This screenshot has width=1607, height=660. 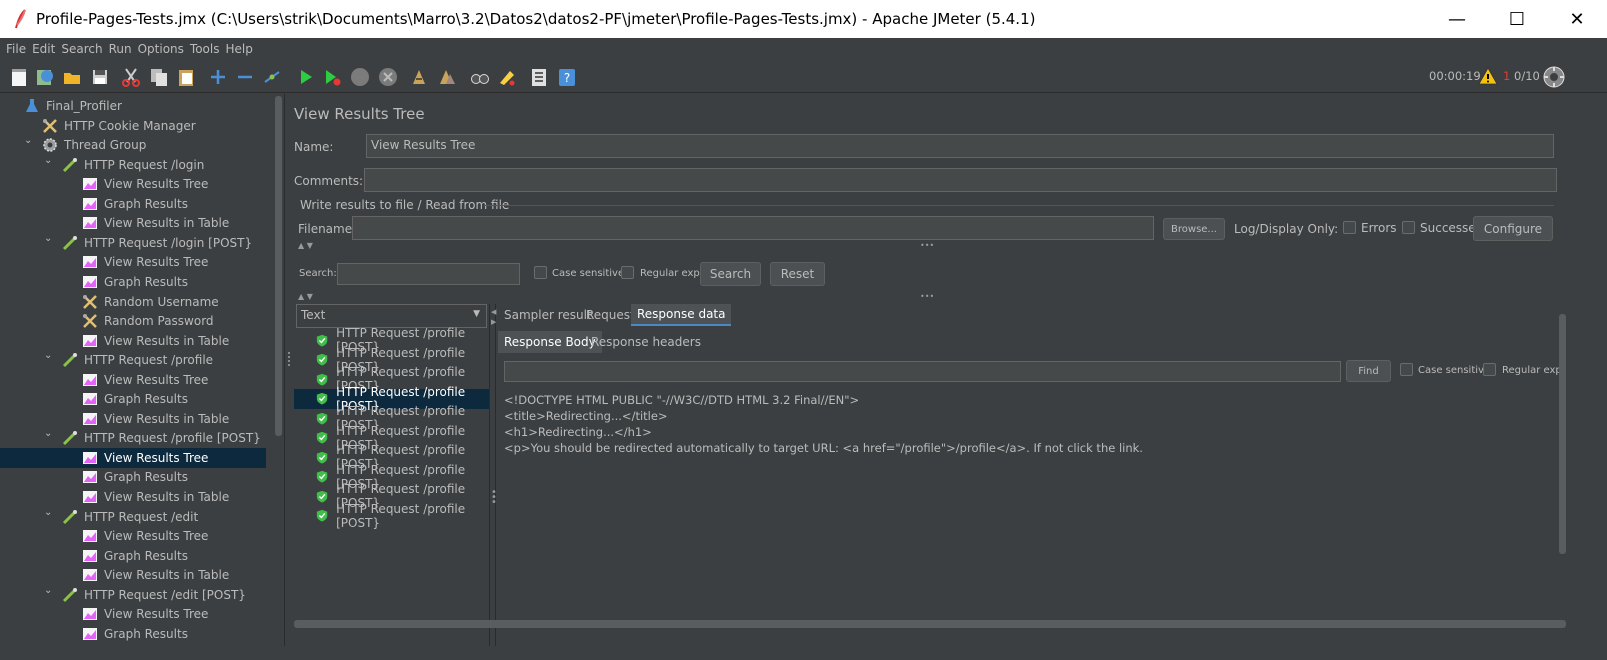 I want to click on warning-icon, so click(x=1488, y=76).